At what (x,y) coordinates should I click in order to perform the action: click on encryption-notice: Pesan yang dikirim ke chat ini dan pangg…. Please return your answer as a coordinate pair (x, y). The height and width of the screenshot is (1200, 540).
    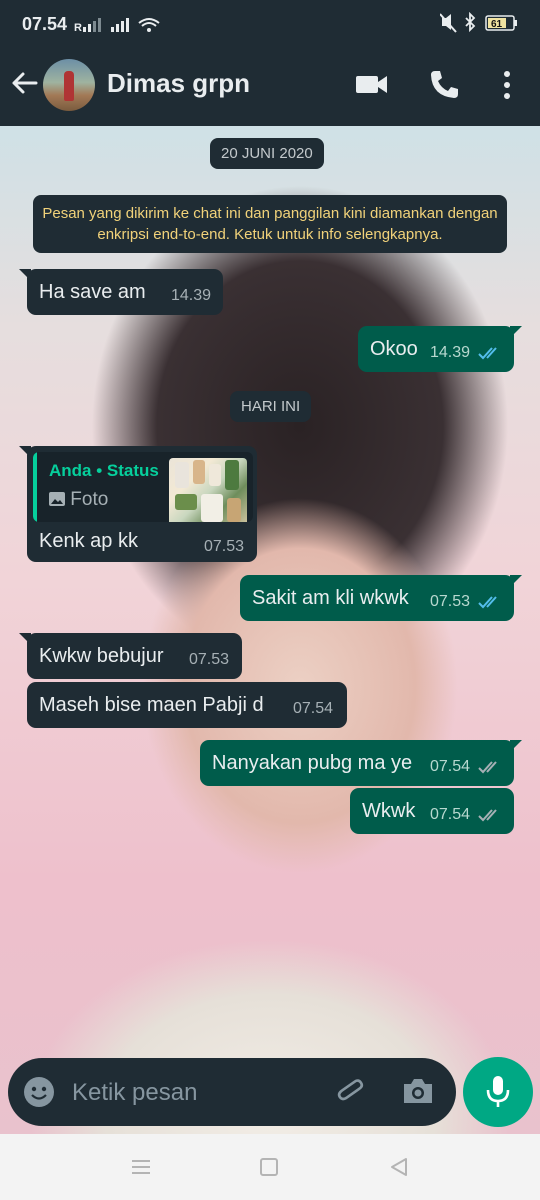
    Looking at the image, I should click on (270, 224).